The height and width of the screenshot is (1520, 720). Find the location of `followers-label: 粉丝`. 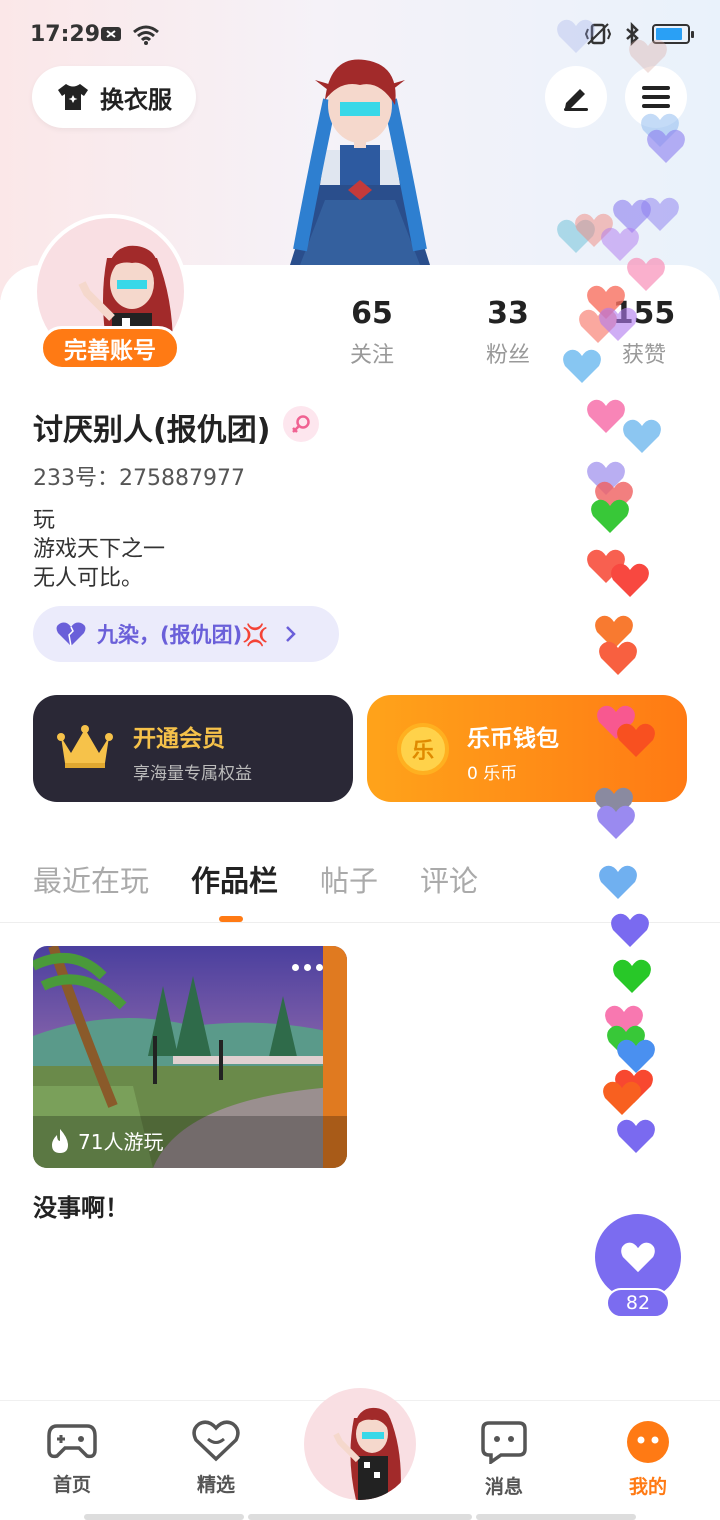

followers-label: 粉丝 is located at coordinates (507, 355).